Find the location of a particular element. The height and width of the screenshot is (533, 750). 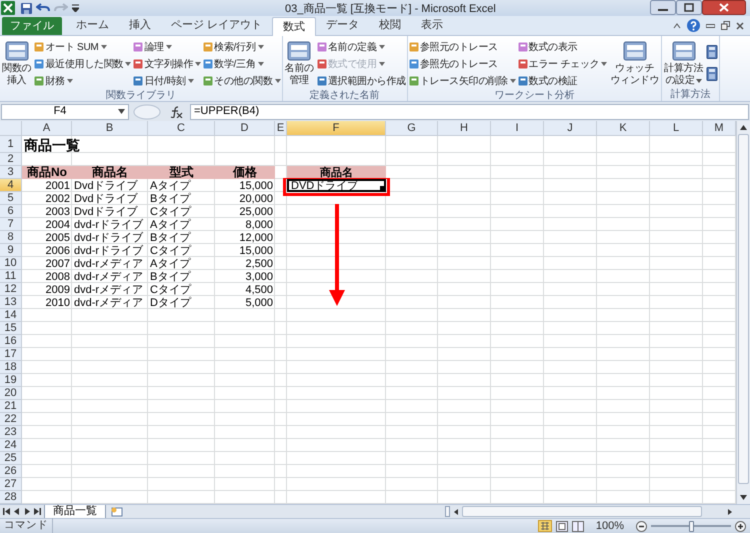

ribbon-button: トレース矢印の削除 is located at coordinates (462, 81).